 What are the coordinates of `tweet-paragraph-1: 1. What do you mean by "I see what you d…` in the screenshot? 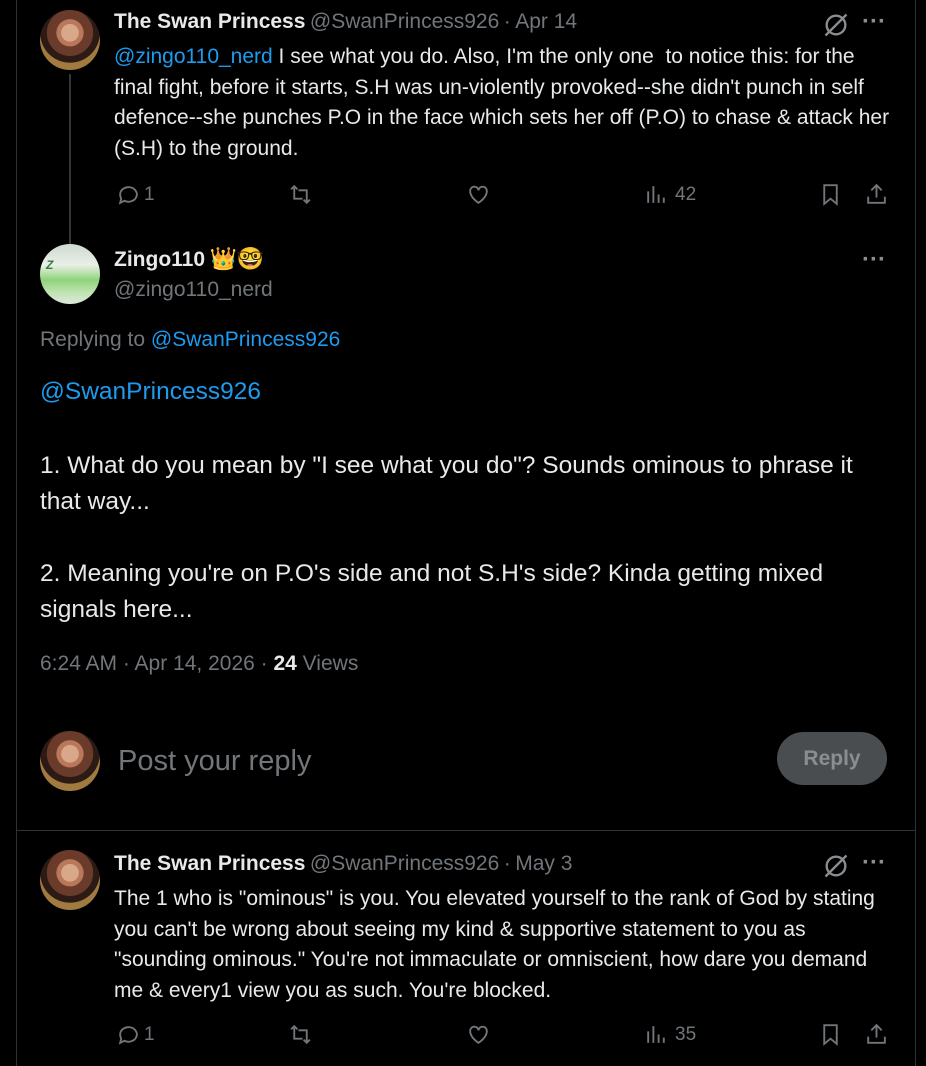 It's located at (446, 483).